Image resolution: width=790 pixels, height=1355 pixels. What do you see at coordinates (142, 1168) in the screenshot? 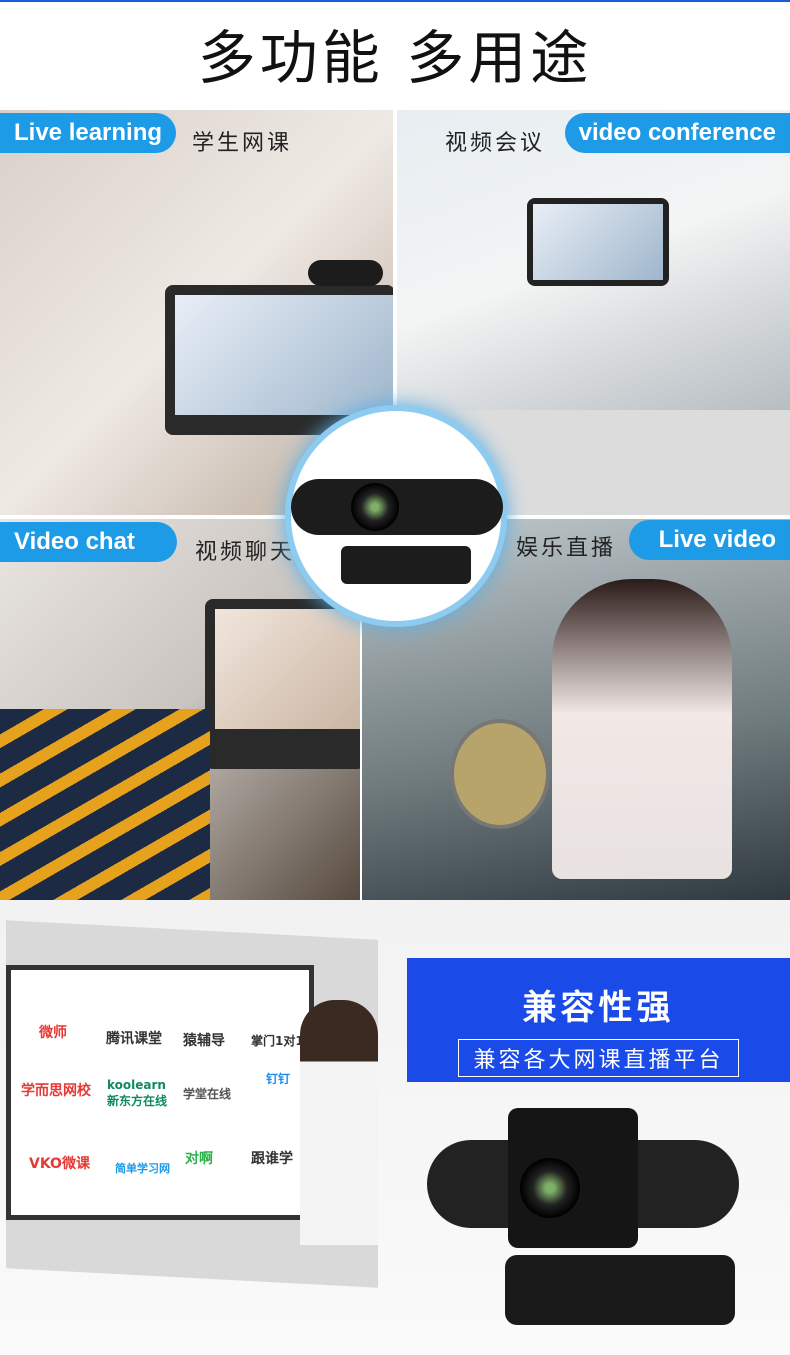
I see `logo-jd100: 简单学习网` at bounding box center [142, 1168].